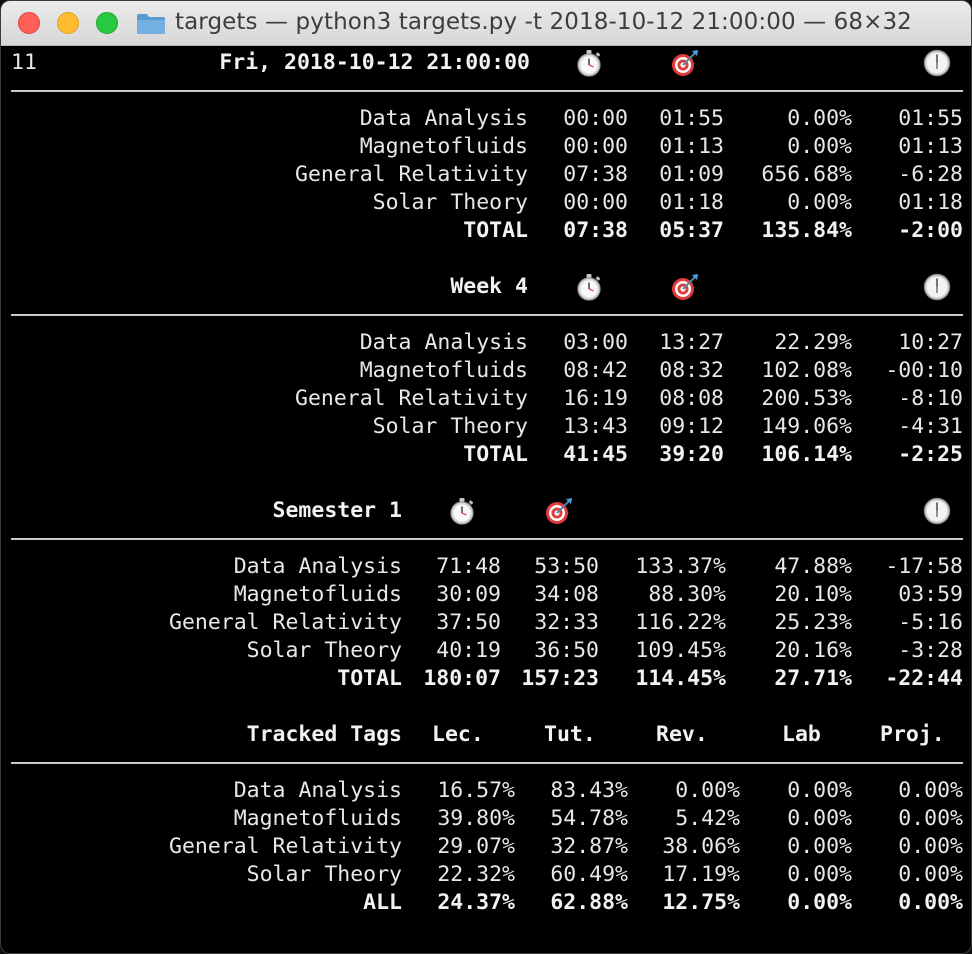  I want to click on time-actual: 71:48, so click(468, 566).